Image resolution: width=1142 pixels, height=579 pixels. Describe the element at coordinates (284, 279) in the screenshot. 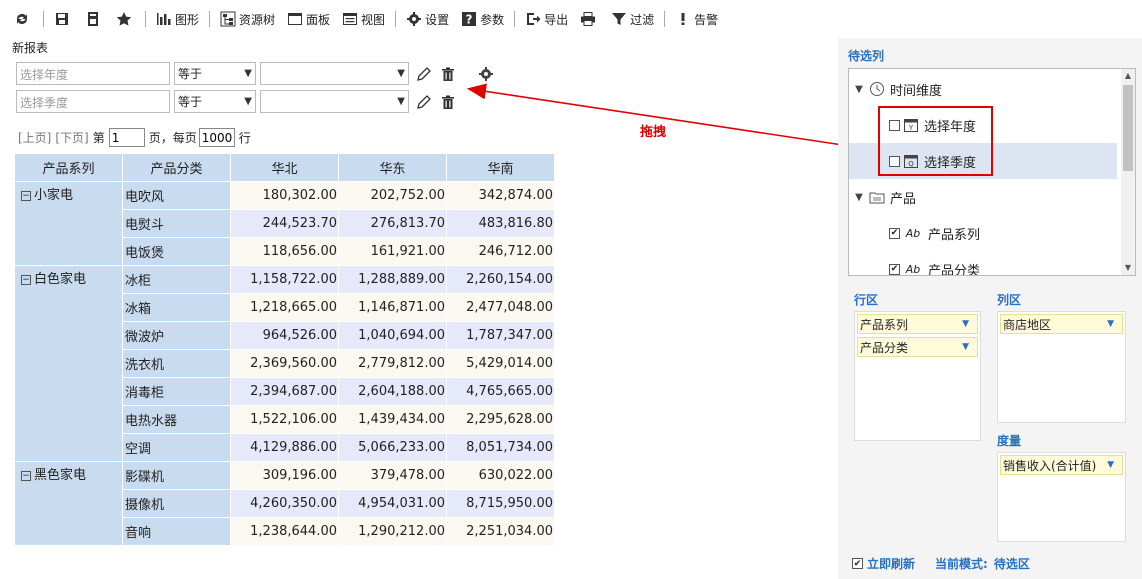

I see `value-cell: 1,158,722.00` at that location.